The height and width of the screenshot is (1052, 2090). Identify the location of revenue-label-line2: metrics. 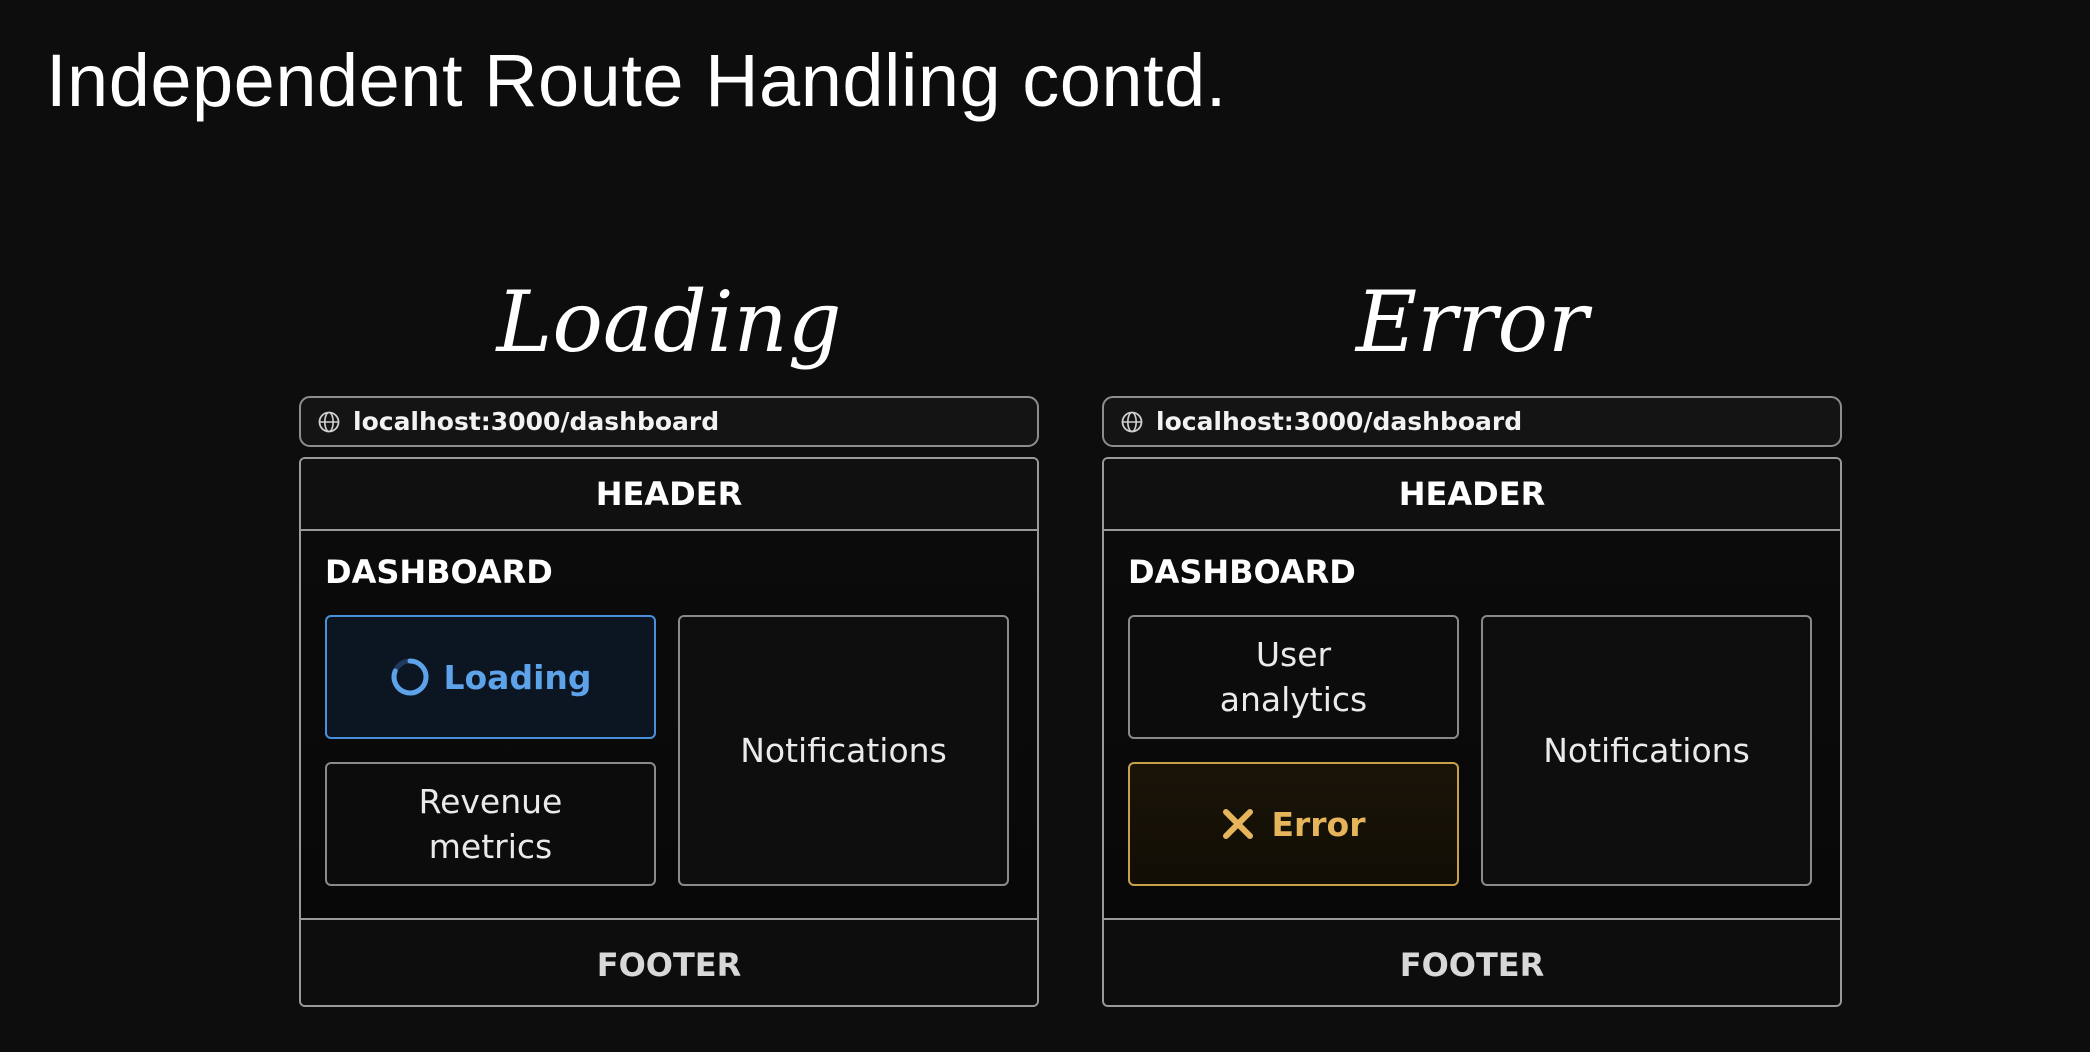
(490, 846).